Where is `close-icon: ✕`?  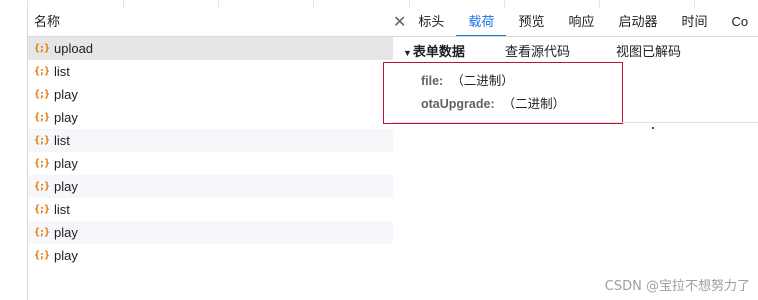 close-icon: ✕ is located at coordinates (399, 22).